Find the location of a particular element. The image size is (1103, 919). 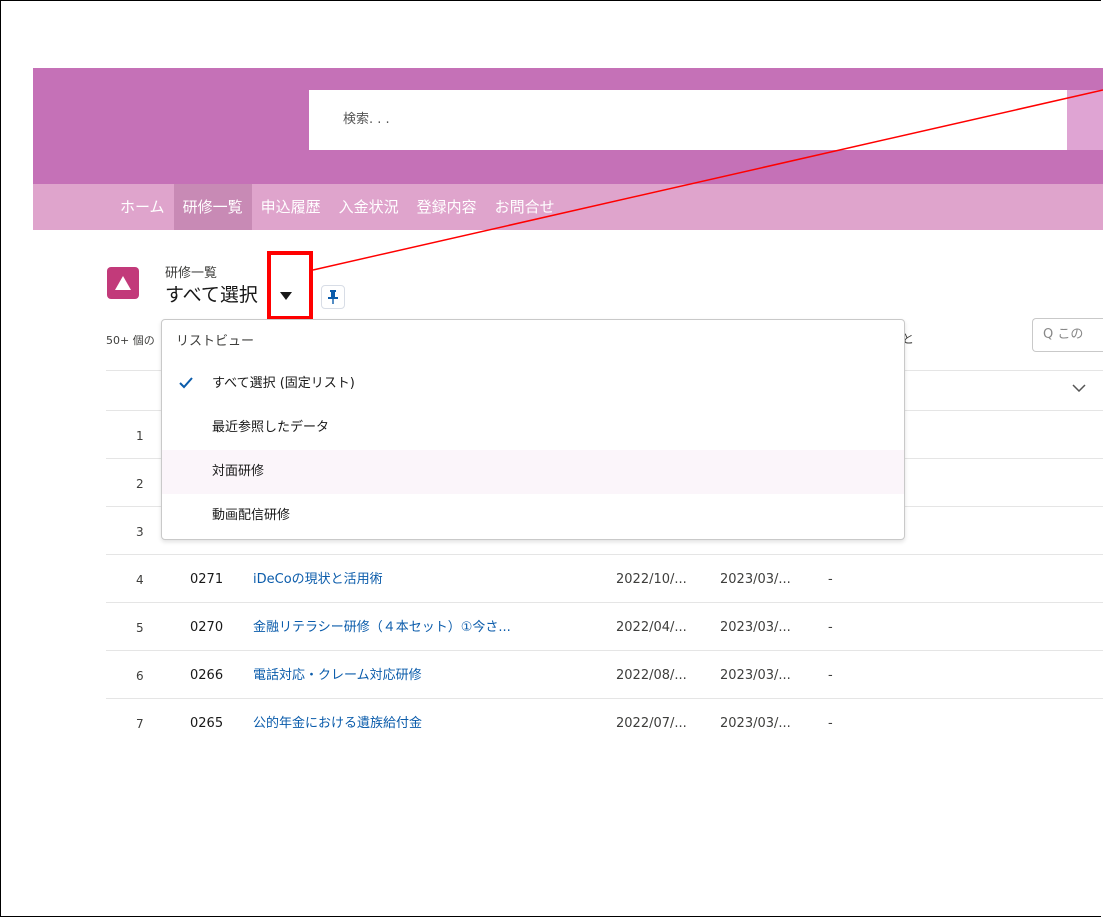

nav-item-contact: お問合せ is located at coordinates (525, 207).